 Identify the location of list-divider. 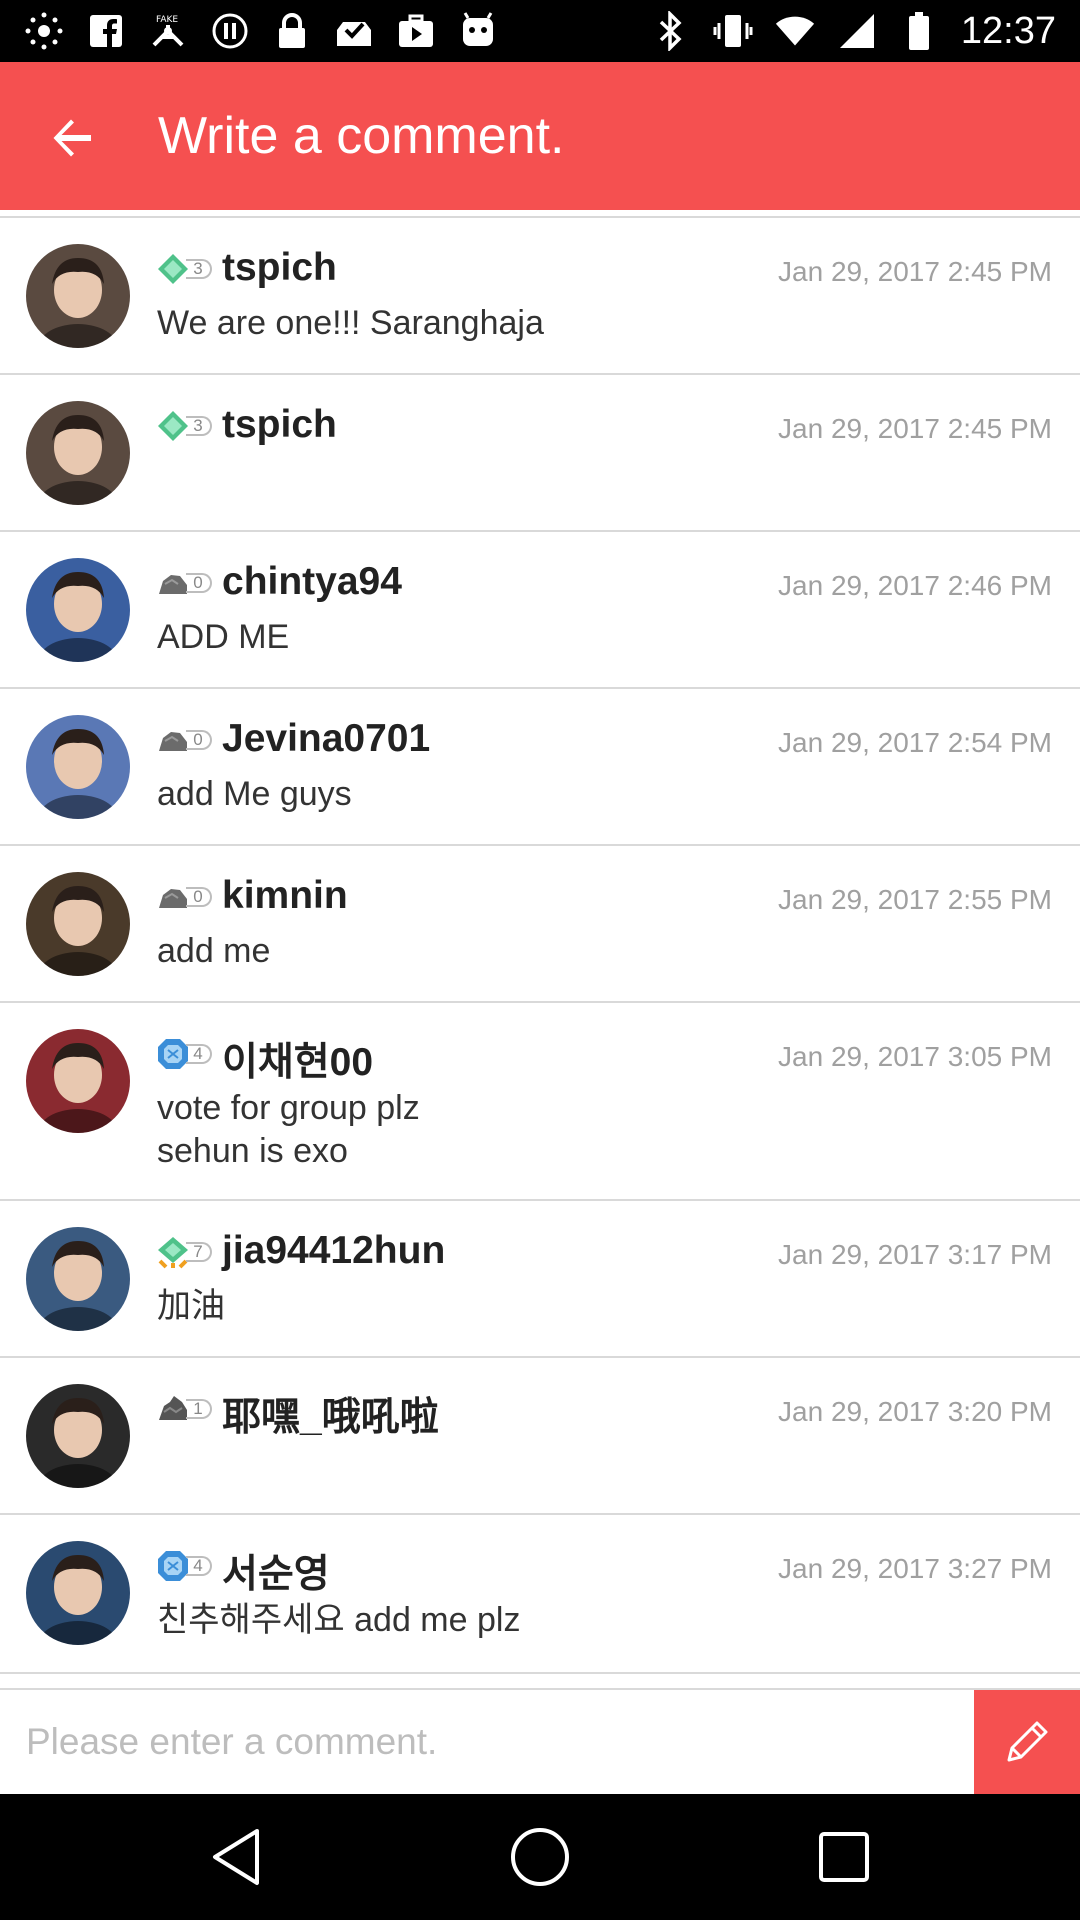
(540, 214).